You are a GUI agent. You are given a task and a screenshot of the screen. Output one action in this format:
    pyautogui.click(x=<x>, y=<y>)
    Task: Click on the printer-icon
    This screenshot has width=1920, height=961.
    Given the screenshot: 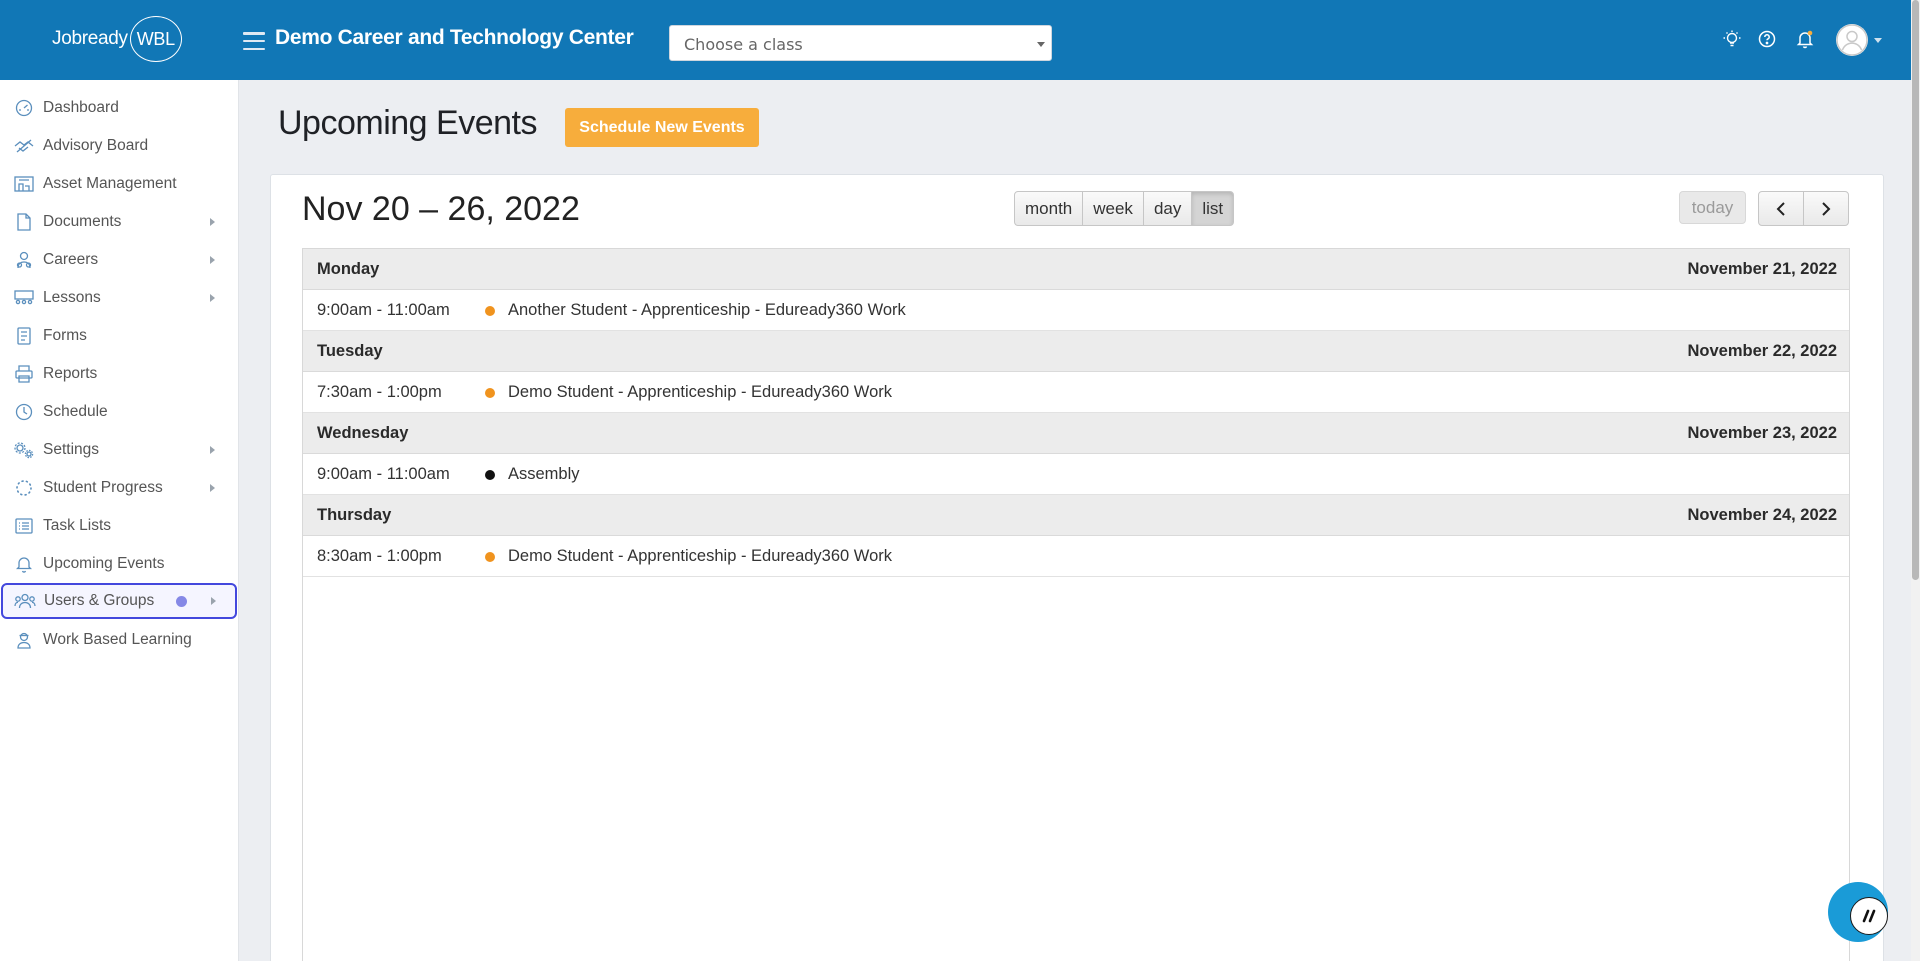 What is the action you would take?
    pyautogui.click(x=24, y=374)
    